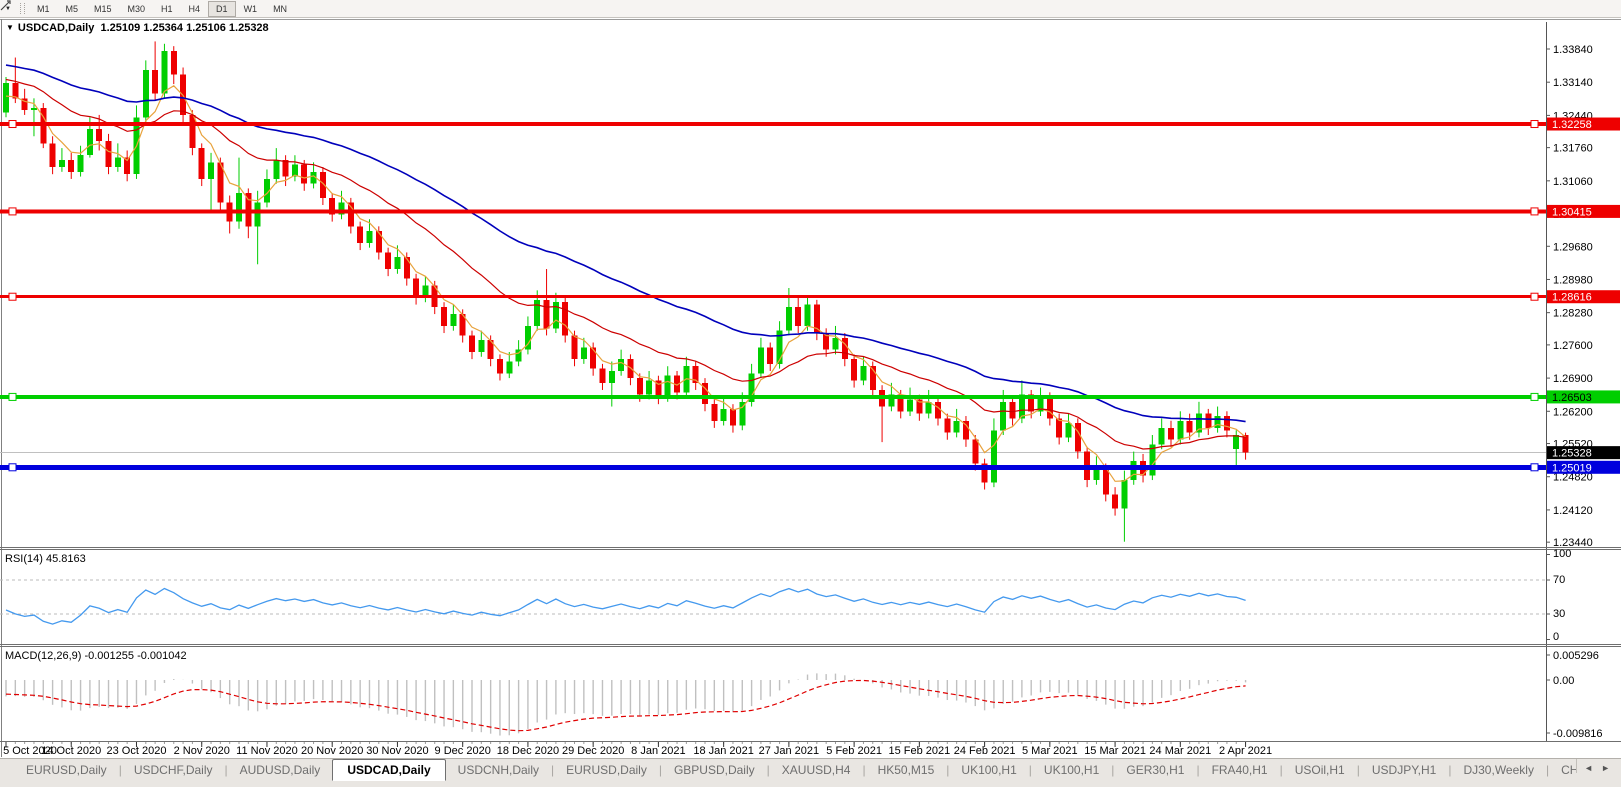 This screenshot has width=1621, height=787. What do you see at coordinates (1576, 656) in the screenshot?
I see `macd-axis-label: 0.005296` at bounding box center [1576, 656].